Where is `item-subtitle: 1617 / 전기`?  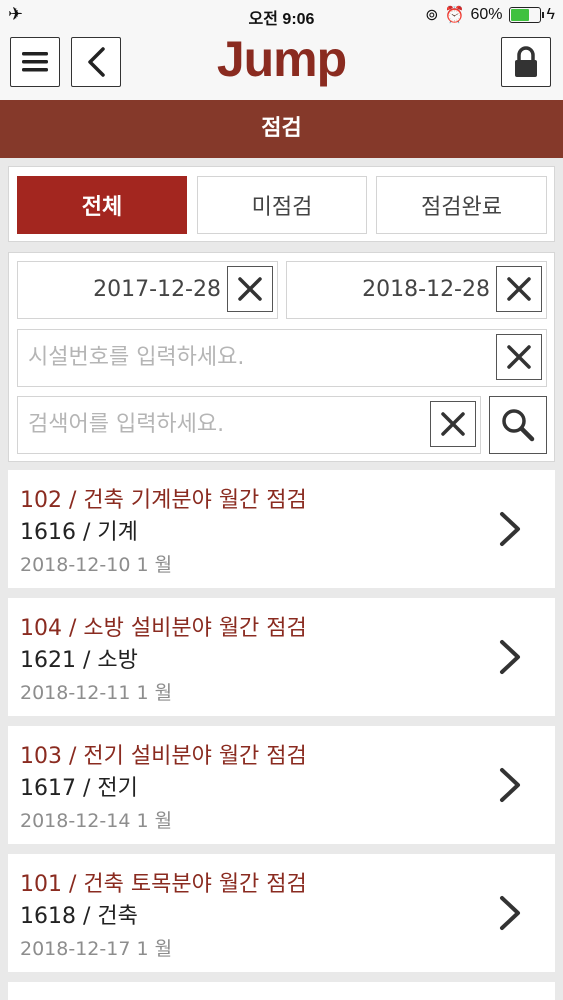
item-subtitle: 1617 / 전기 is located at coordinates (79, 788).